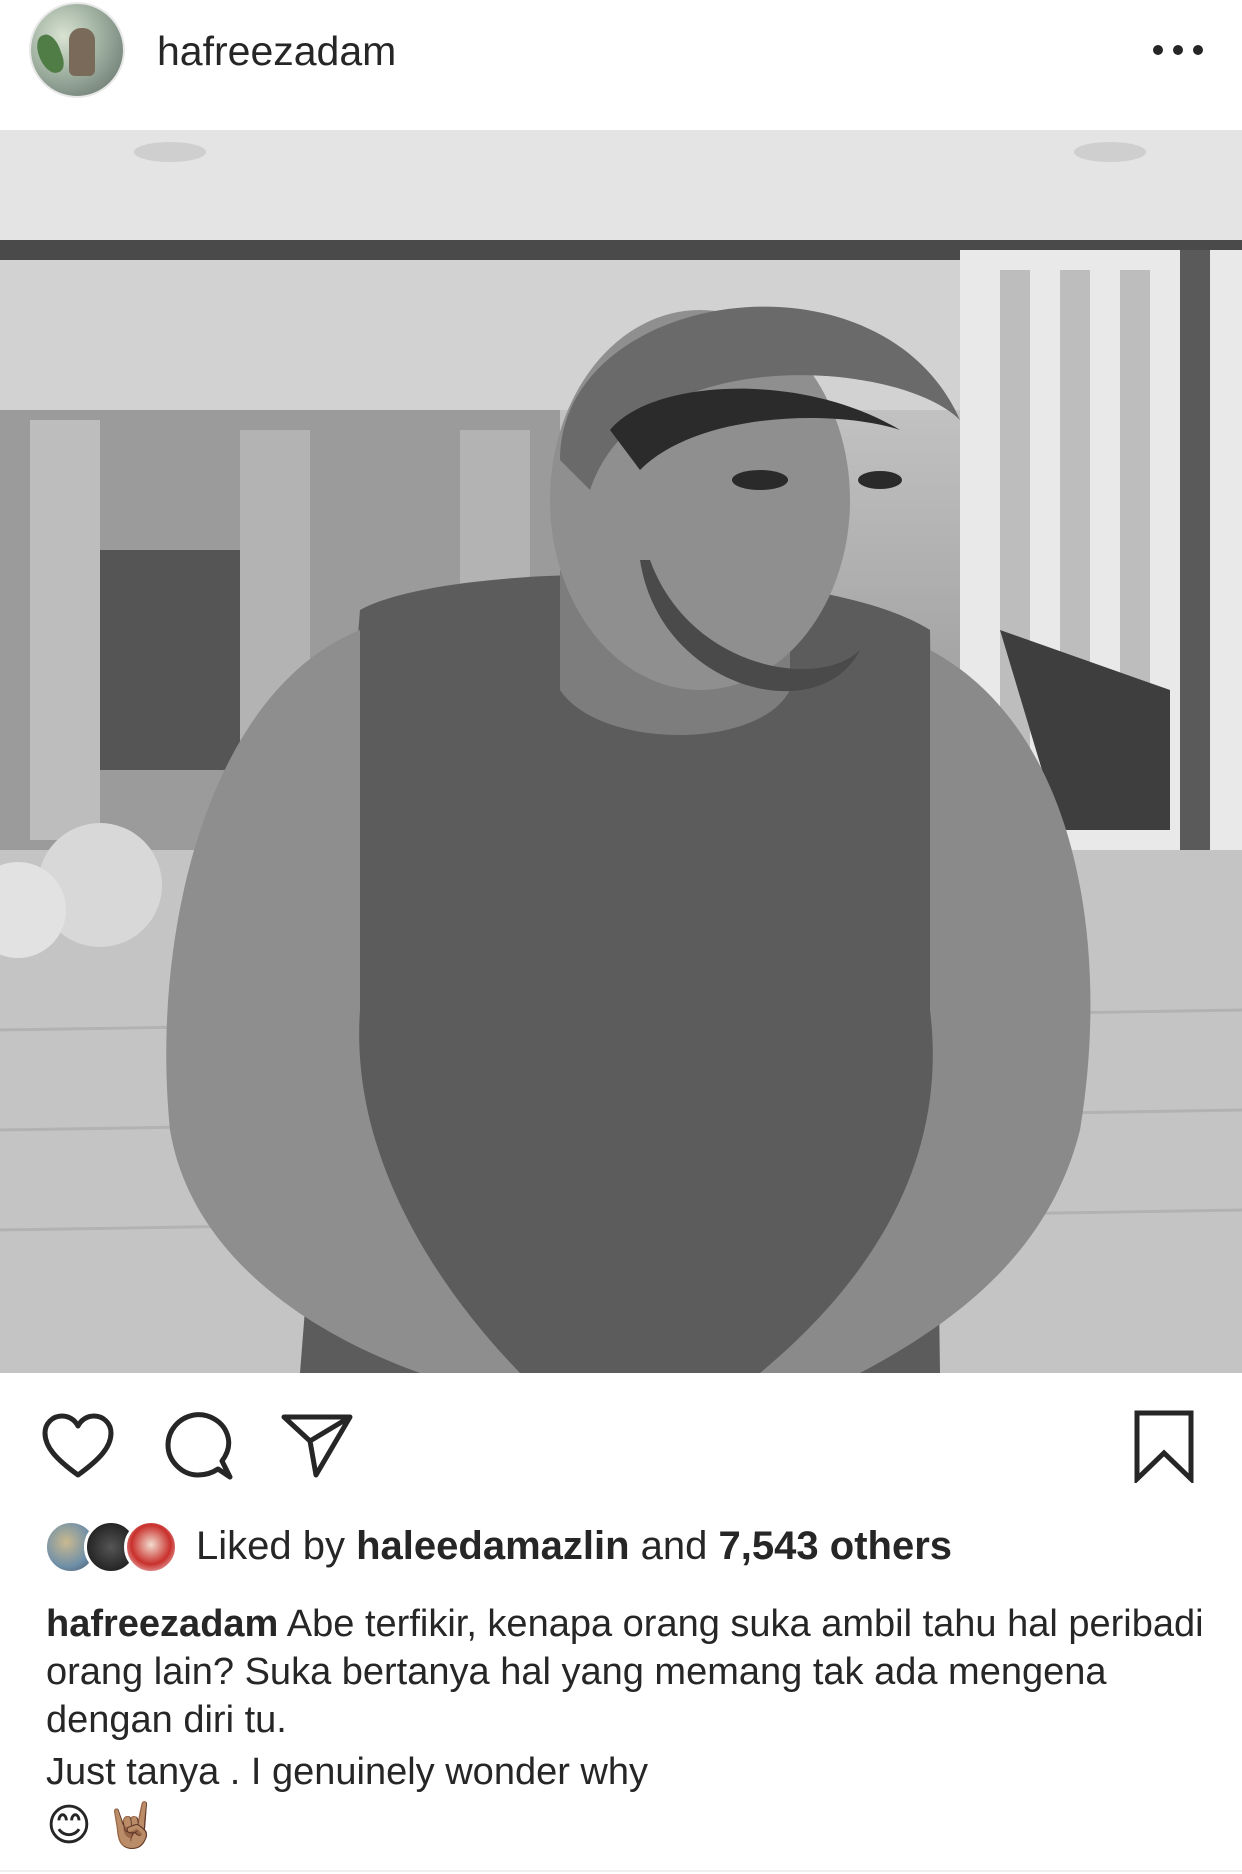 The image size is (1242, 1874). What do you see at coordinates (621, 64) in the screenshot?
I see `post-header: hafreezadam` at bounding box center [621, 64].